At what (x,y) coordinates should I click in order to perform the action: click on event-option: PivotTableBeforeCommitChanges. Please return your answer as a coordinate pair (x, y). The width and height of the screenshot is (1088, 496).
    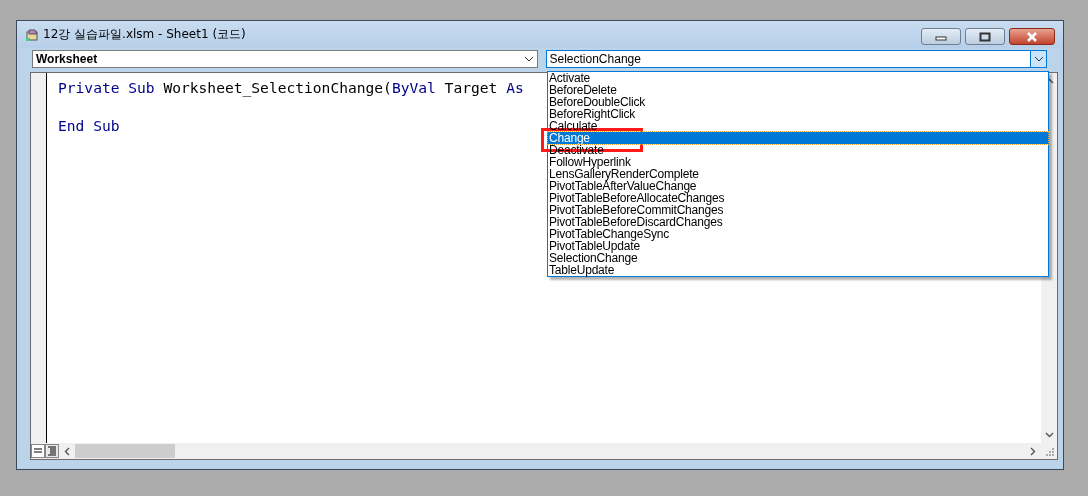
    Looking at the image, I should click on (798, 210).